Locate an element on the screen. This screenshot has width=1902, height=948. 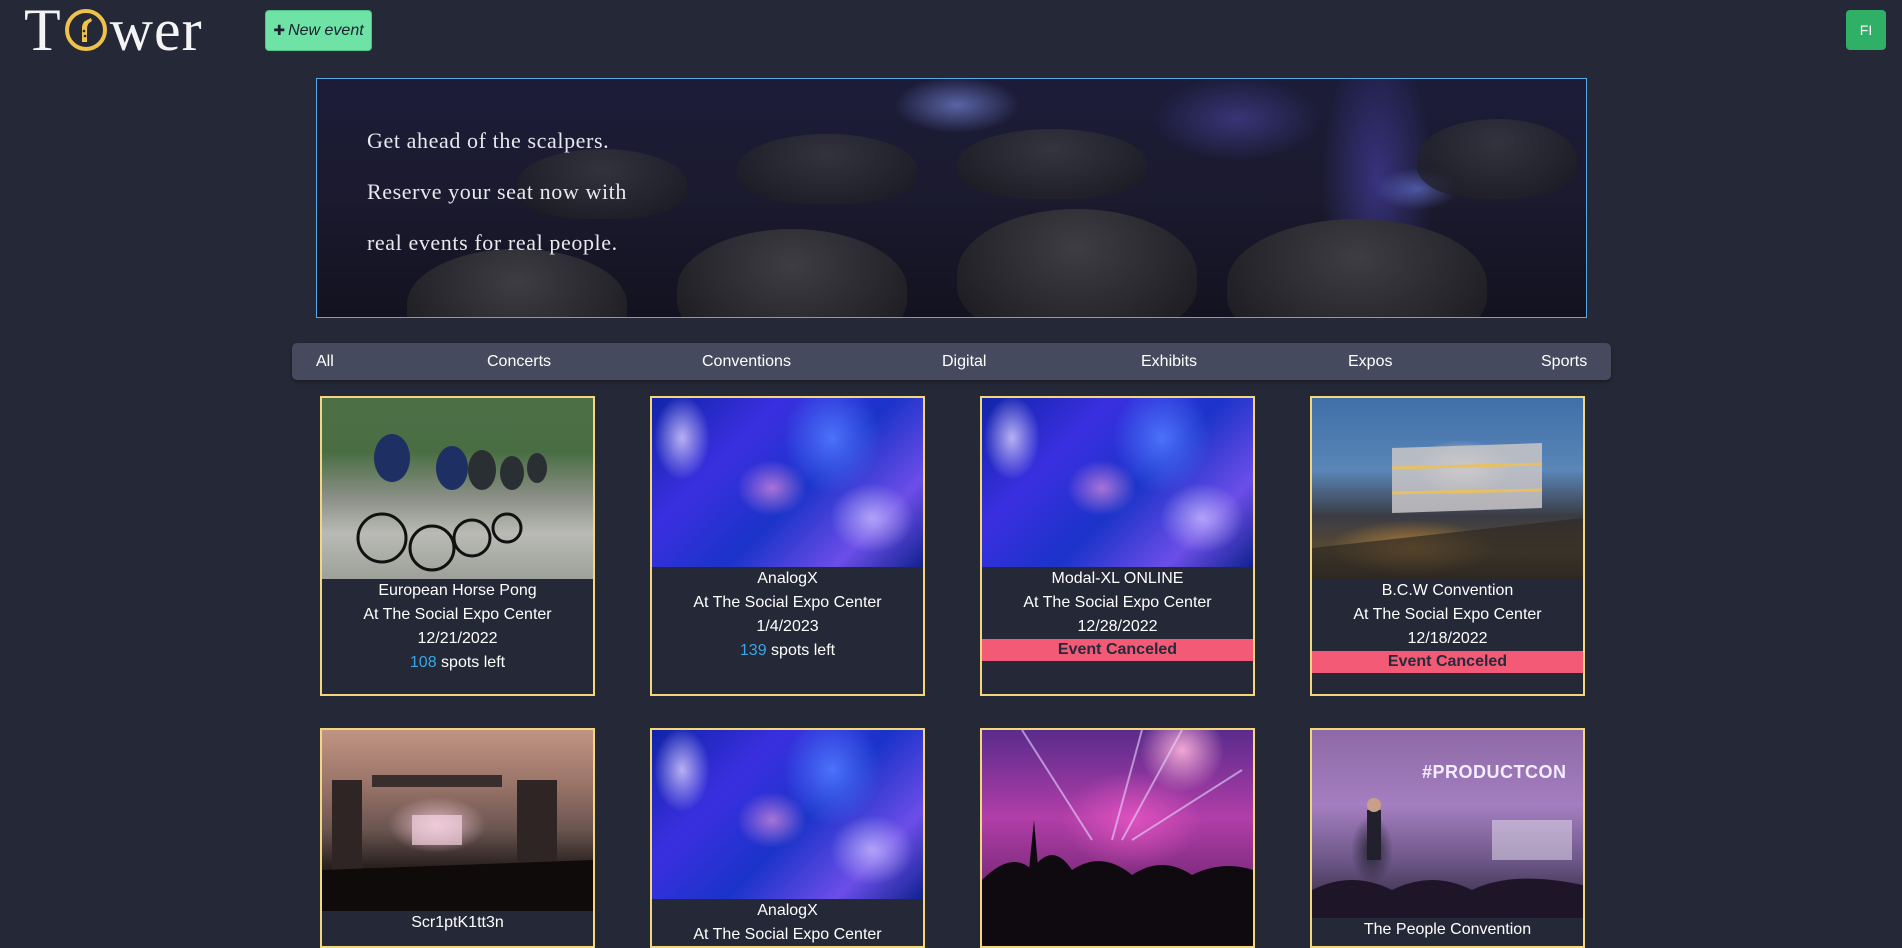
top-header: T wer ✚ New event FI is located at coordinates (951, 32).